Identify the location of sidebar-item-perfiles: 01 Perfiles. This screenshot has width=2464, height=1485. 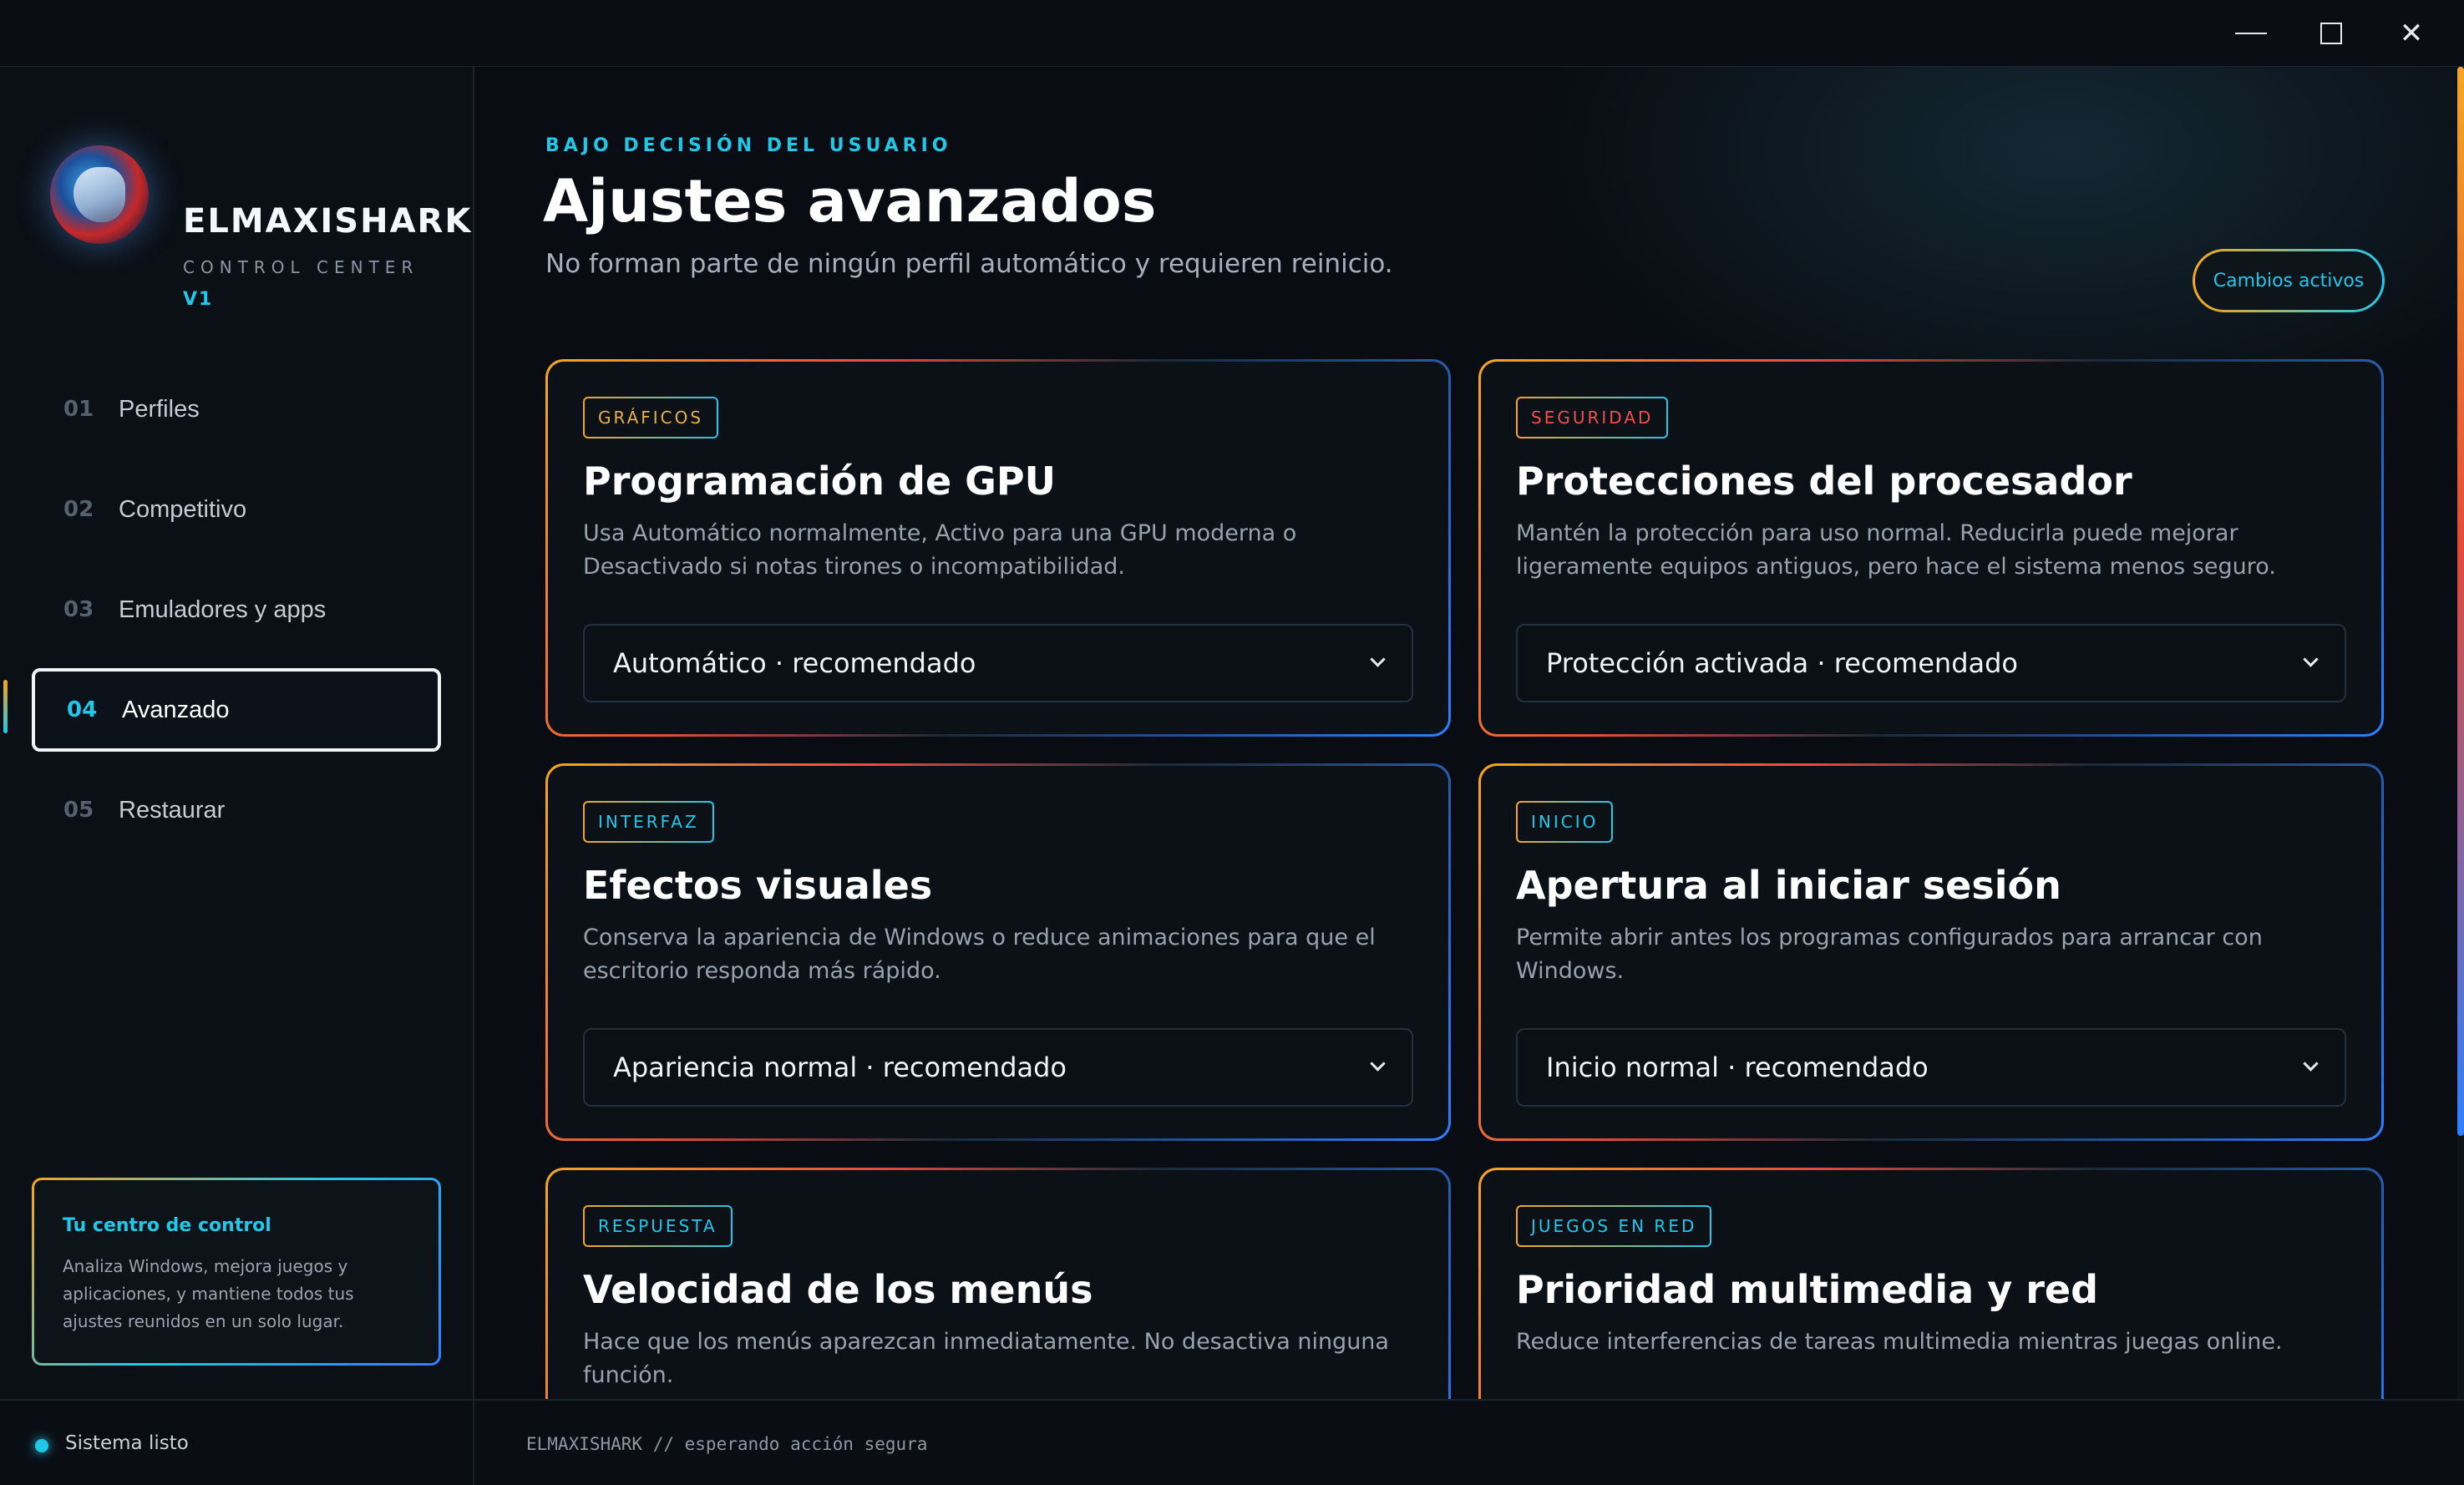
(237, 409).